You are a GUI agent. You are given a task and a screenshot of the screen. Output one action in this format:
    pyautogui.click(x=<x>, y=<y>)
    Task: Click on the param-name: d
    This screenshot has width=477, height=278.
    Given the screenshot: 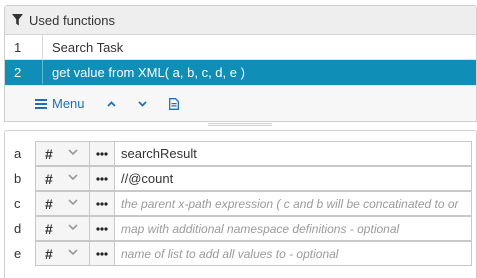 What is the action you would take?
    pyautogui.click(x=18, y=228)
    